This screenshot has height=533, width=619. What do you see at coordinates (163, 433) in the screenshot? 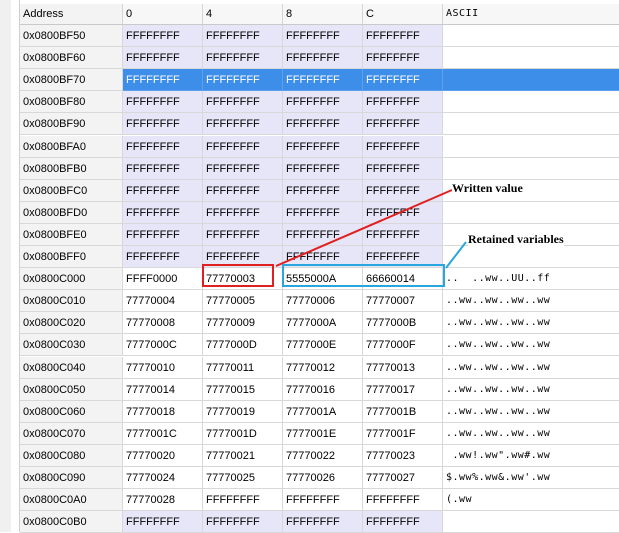
I see `data-word-cell: 7777001C` at bounding box center [163, 433].